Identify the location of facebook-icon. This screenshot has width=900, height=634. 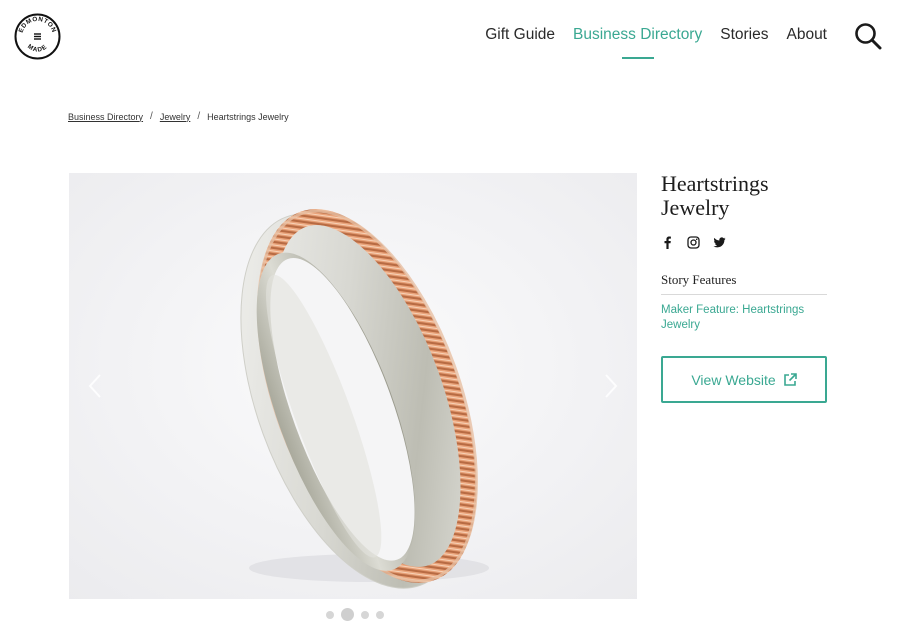
(667, 242).